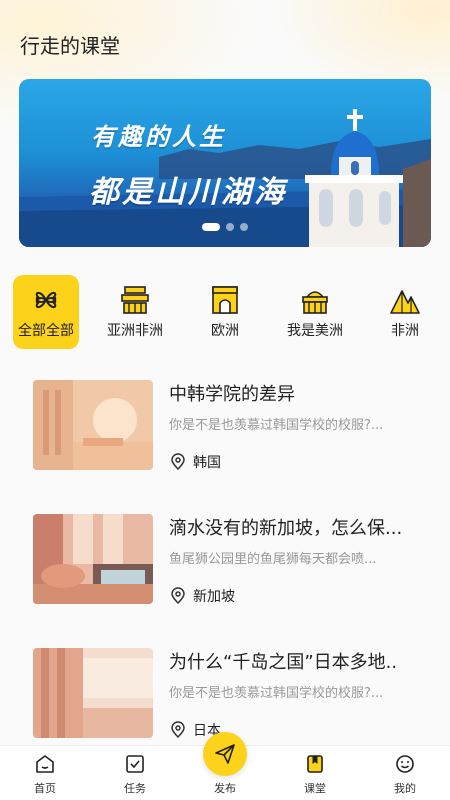 This screenshot has width=450, height=800. I want to click on category-label: 我是美洲, so click(315, 331).